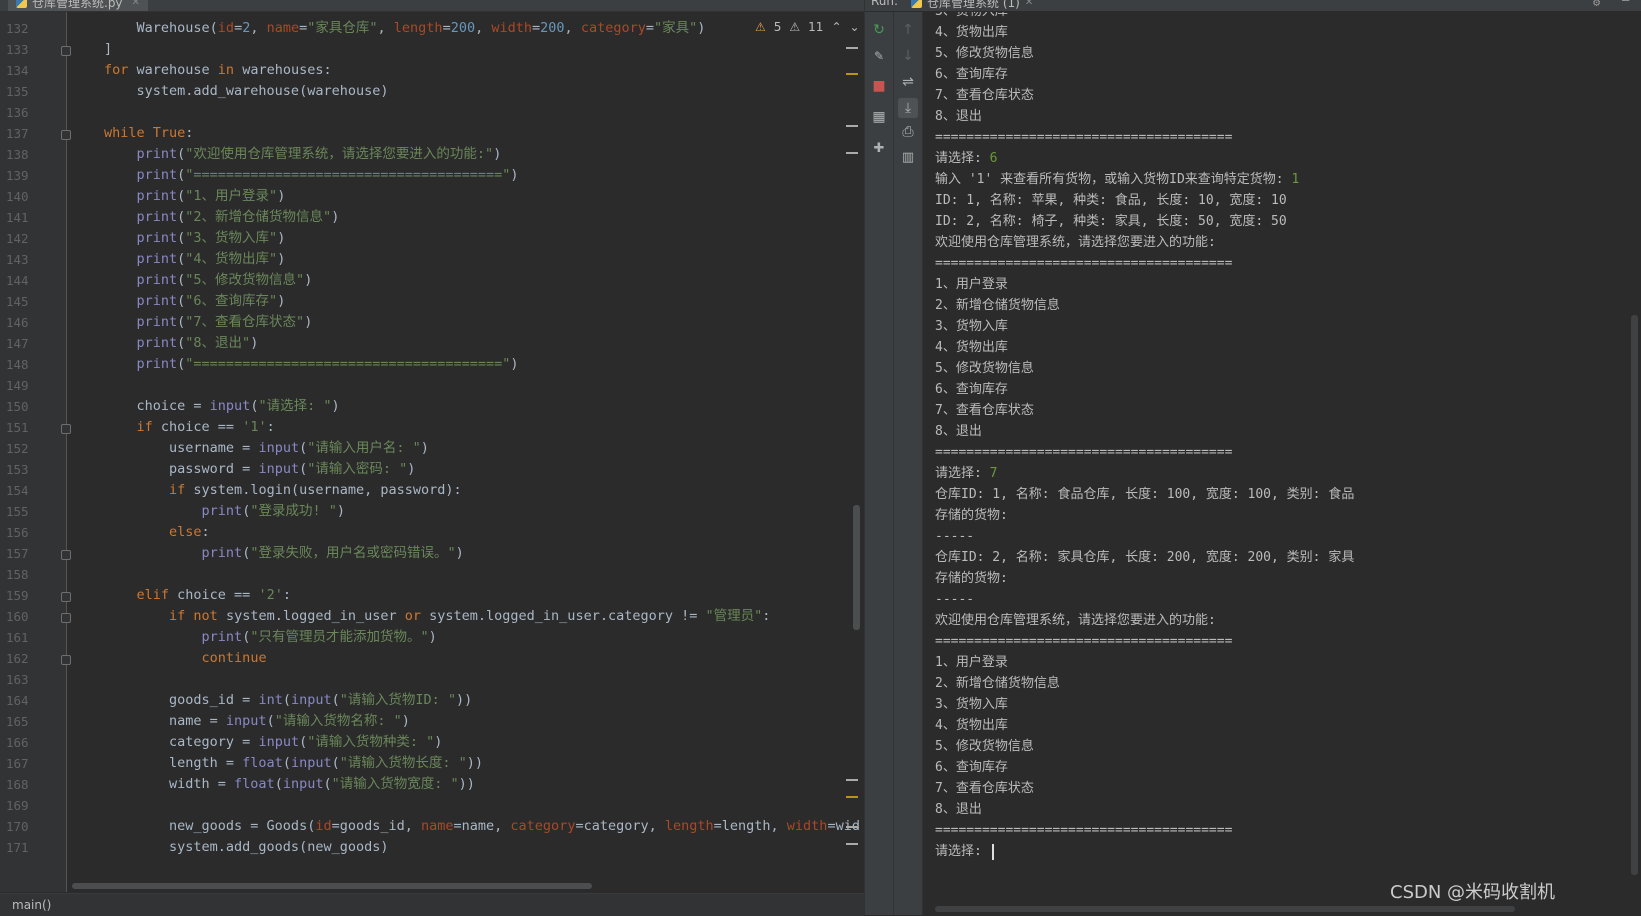  I want to click on layout-icon: ▦, so click(879, 117).